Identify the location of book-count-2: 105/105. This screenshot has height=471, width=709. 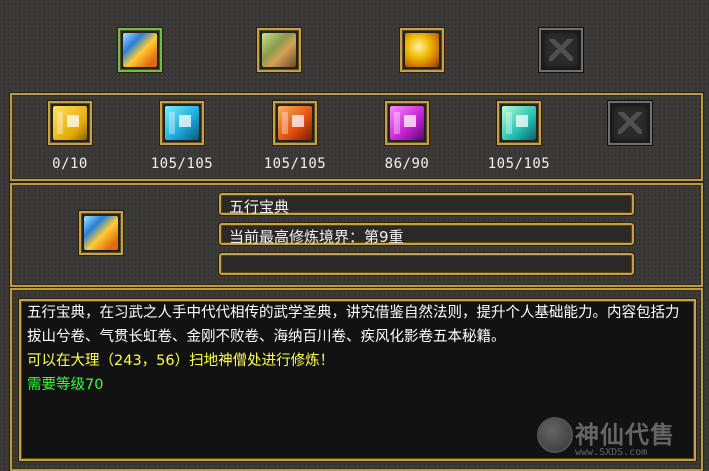
(182, 164).